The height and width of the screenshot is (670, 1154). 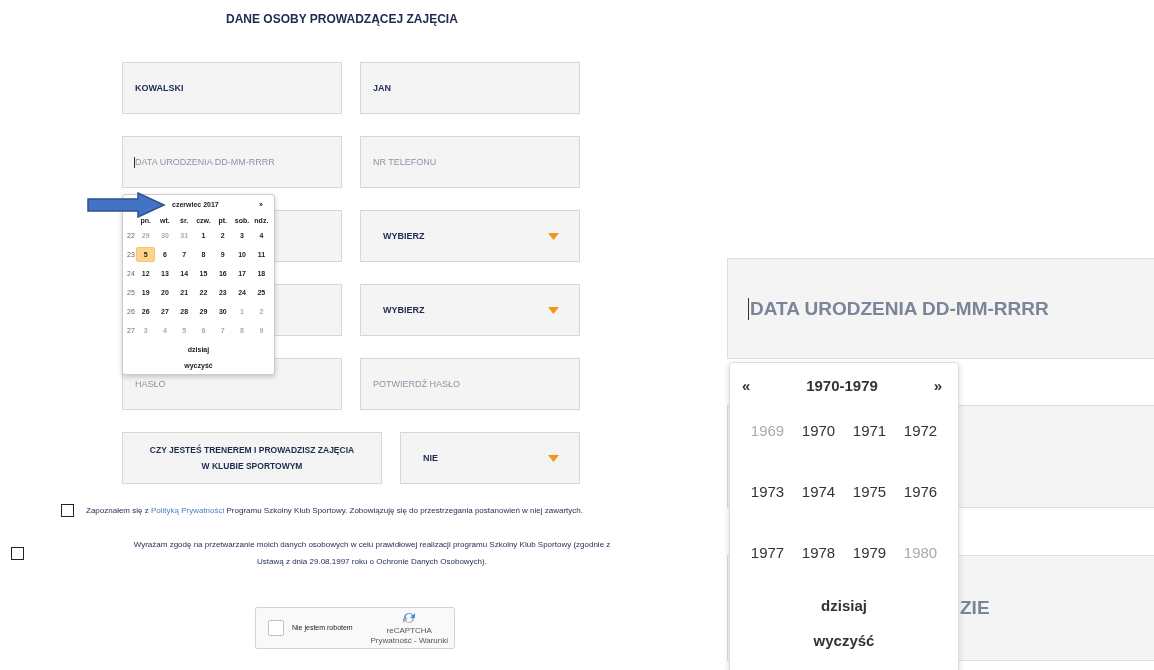 I want to click on today-button: dzisiaj, so click(x=844, y=605).